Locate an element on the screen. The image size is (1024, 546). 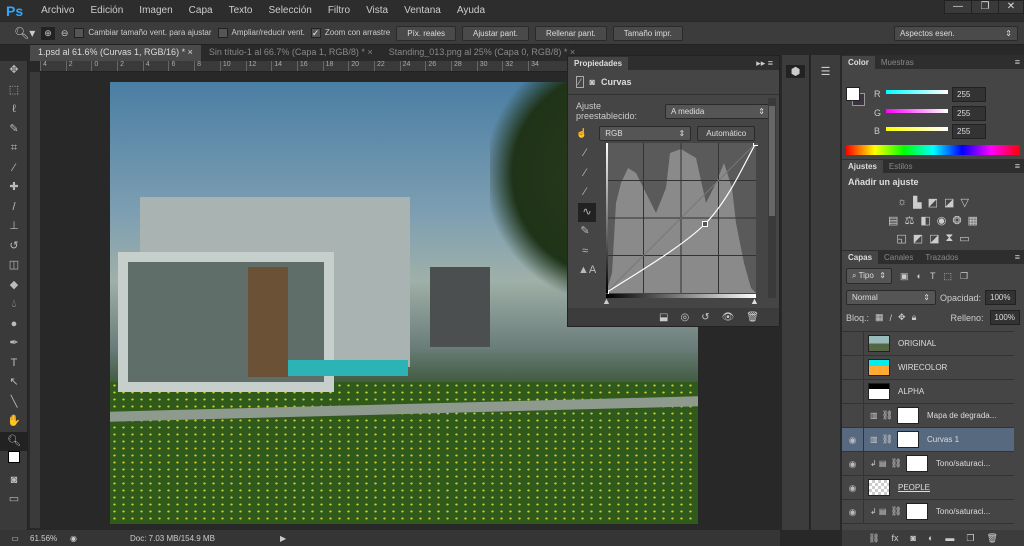
fill-field: 100% is located at coordinates (1004, 317).